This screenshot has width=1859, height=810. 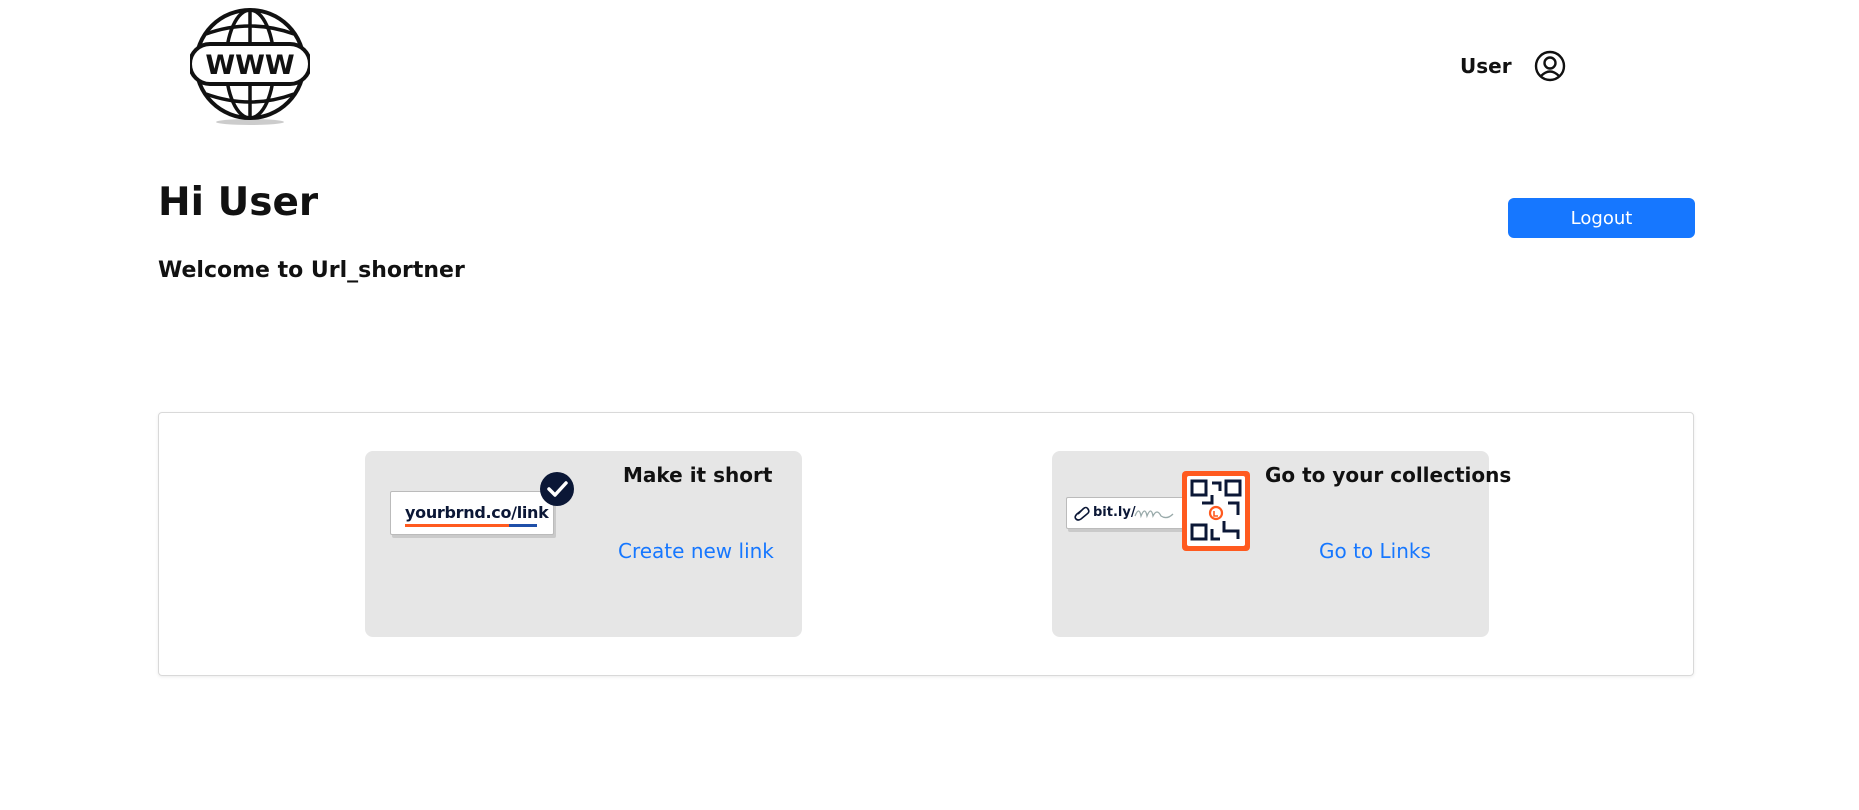 What do you see at coordinates (1375, 551) in the screenshot?
I see `go-to-links: Go to Links` at bounding box center [1375, 551].